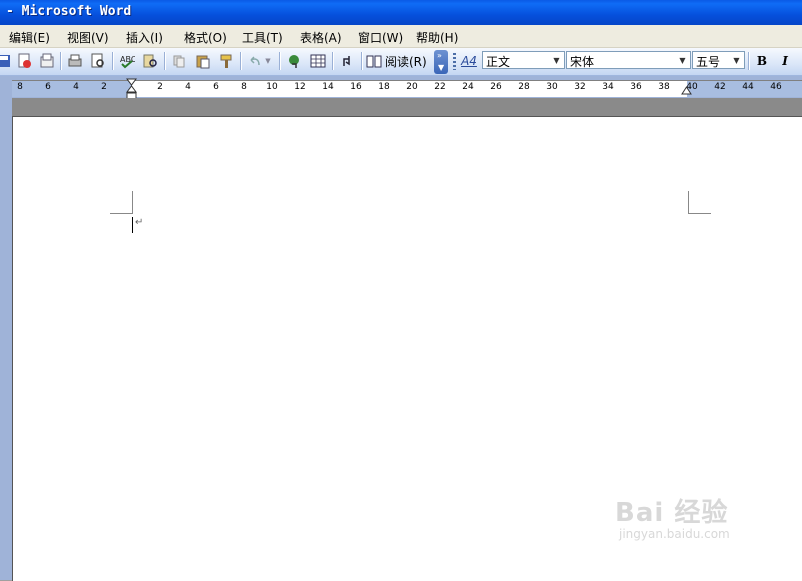  Describe the element at coordinates (144, 37) in the screenshot. I see `menu-insert: 插入(I)` at that location.